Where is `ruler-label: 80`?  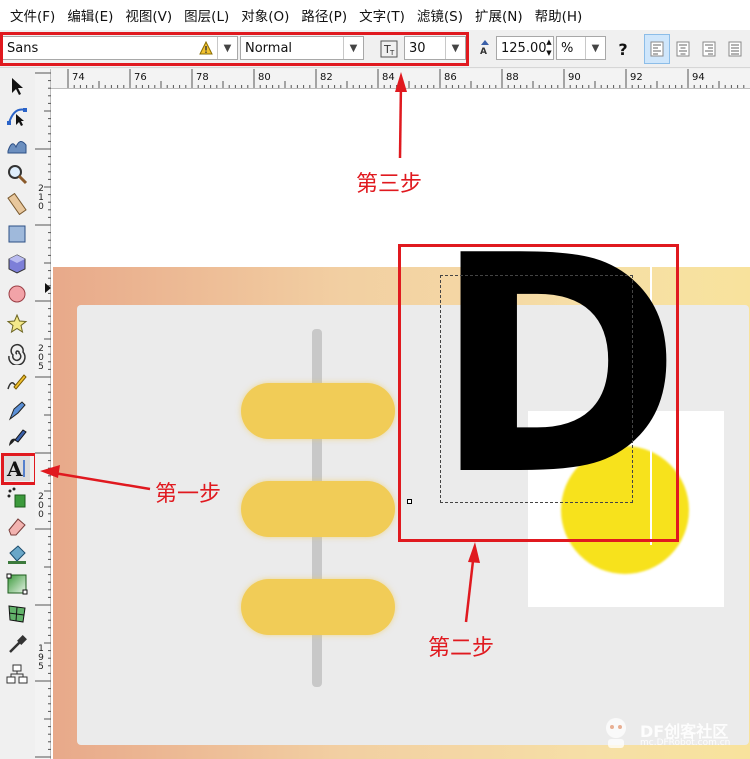 ruler-label: 80 is located at coordinates (264, 77).